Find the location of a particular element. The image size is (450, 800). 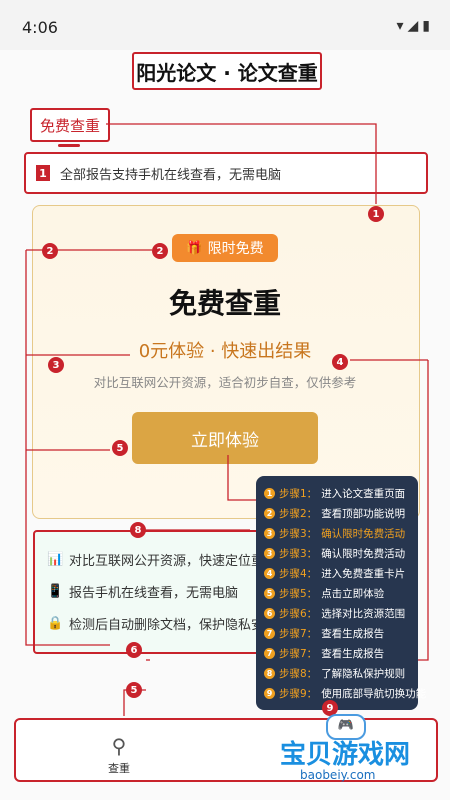

step-item: 9 步骤9： 使用底部导航切换功能 is located at coordinates (345, 693).